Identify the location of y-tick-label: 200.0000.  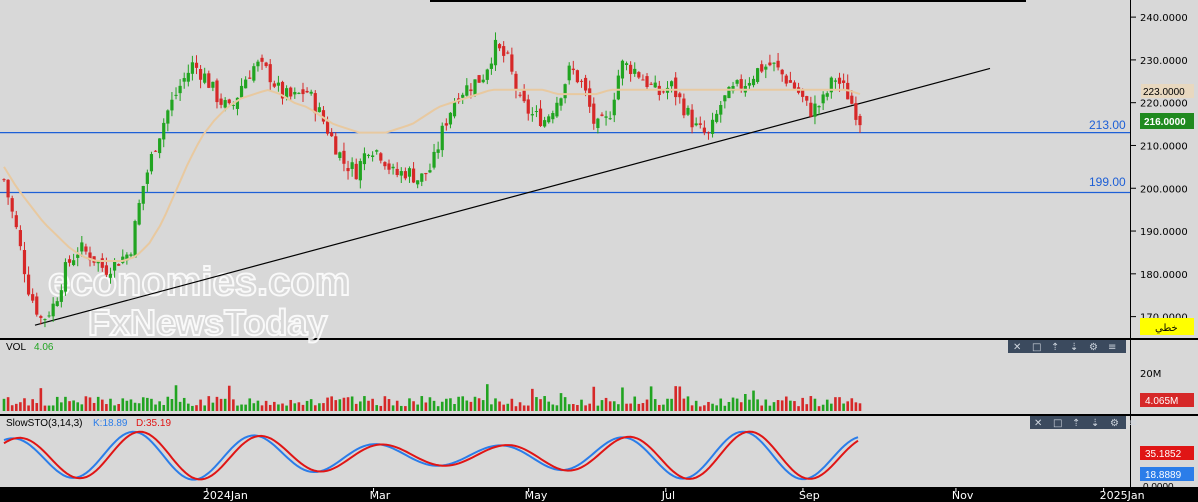
(1164, 189).